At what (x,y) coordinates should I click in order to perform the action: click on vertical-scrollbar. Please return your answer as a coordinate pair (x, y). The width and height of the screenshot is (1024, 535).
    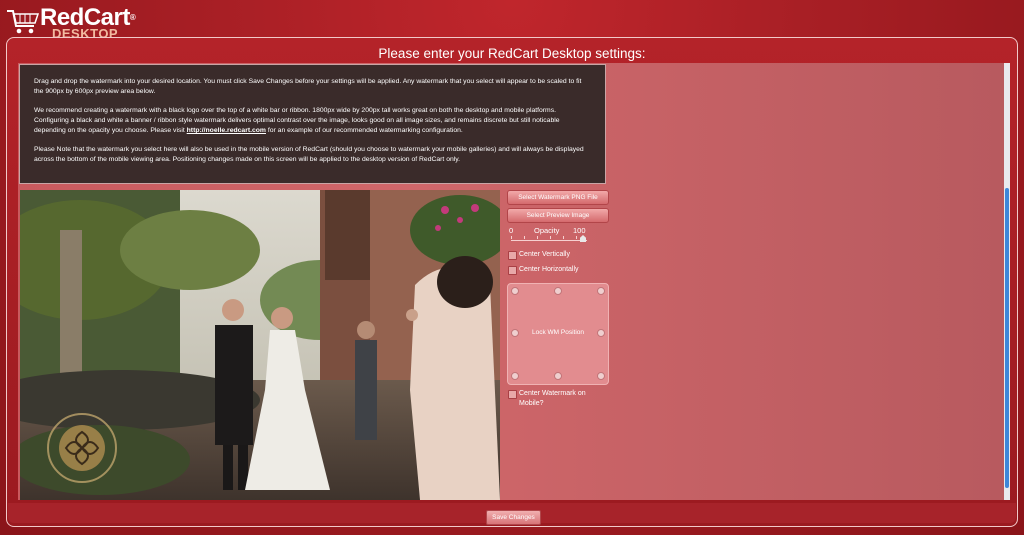
    Looking at the image, I should click on (1007, 281).